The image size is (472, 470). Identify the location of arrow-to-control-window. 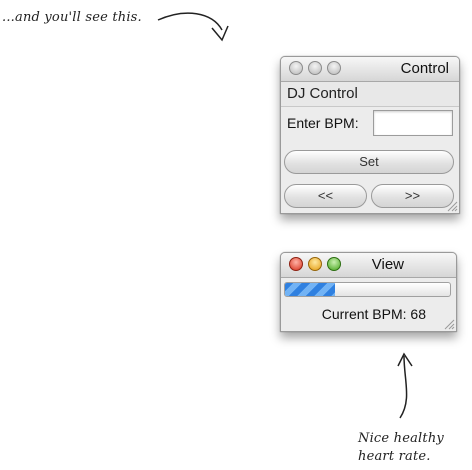
(190, 21).